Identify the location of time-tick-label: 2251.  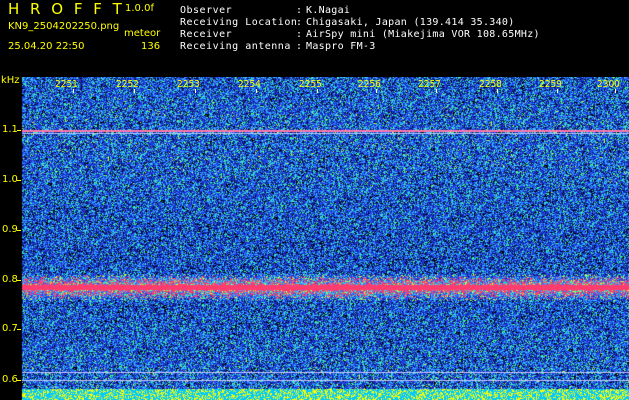
(66, 84).